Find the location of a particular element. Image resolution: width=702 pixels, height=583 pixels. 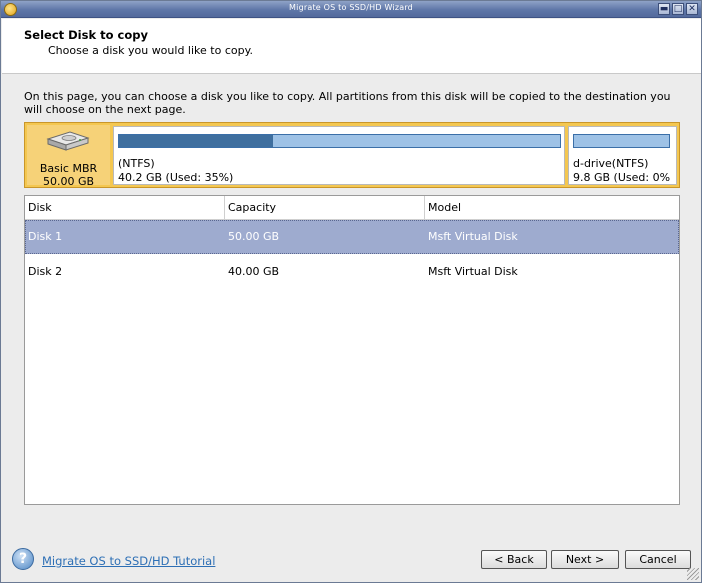

hard-disk-icon is located at coordinates (68, 141).